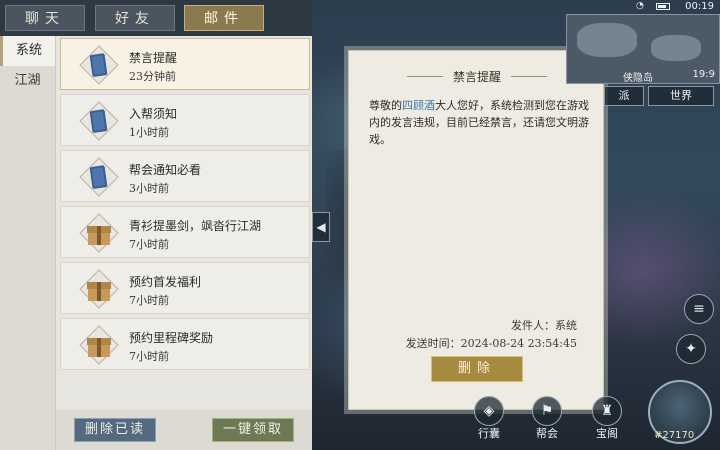 The height and width of the screenshot is (450, 720). I want to click on guild-label: 帮会, so click(547, 433).